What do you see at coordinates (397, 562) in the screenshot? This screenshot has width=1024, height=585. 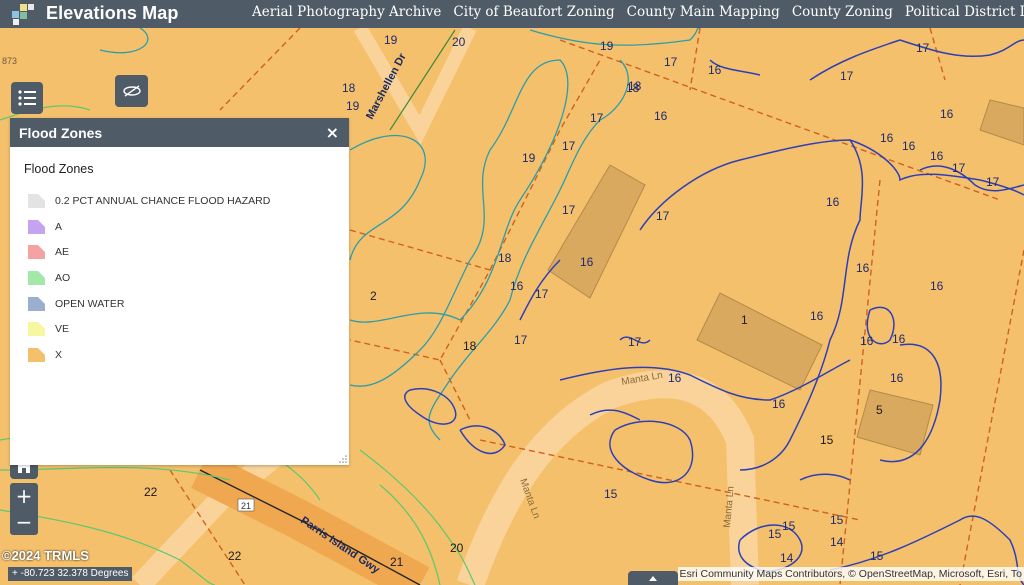 I see `contour-label: 21` at bounding box center [397, 562].